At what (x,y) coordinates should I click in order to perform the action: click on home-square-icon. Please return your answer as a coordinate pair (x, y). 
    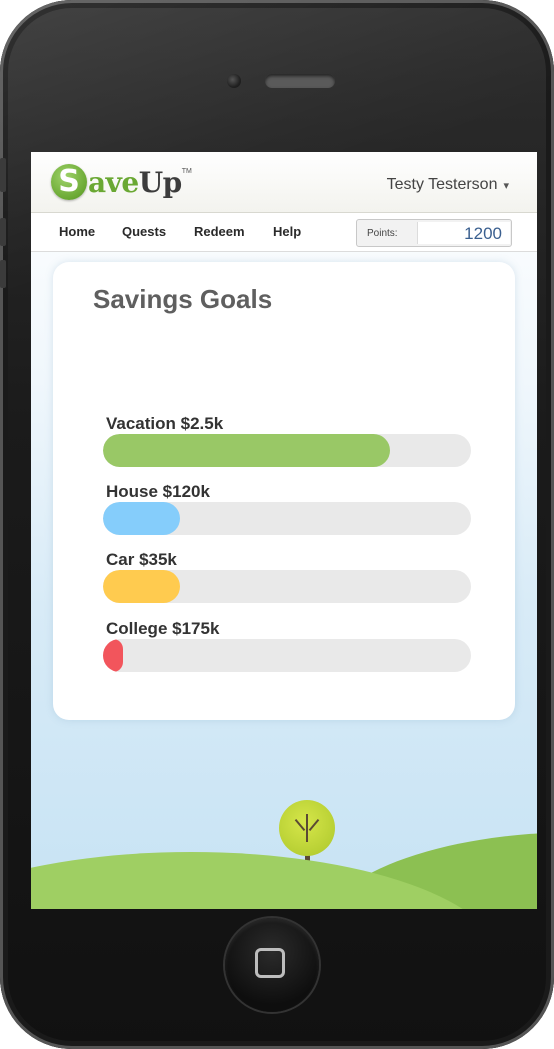
    Looking at the image, I should click on (270, 963).